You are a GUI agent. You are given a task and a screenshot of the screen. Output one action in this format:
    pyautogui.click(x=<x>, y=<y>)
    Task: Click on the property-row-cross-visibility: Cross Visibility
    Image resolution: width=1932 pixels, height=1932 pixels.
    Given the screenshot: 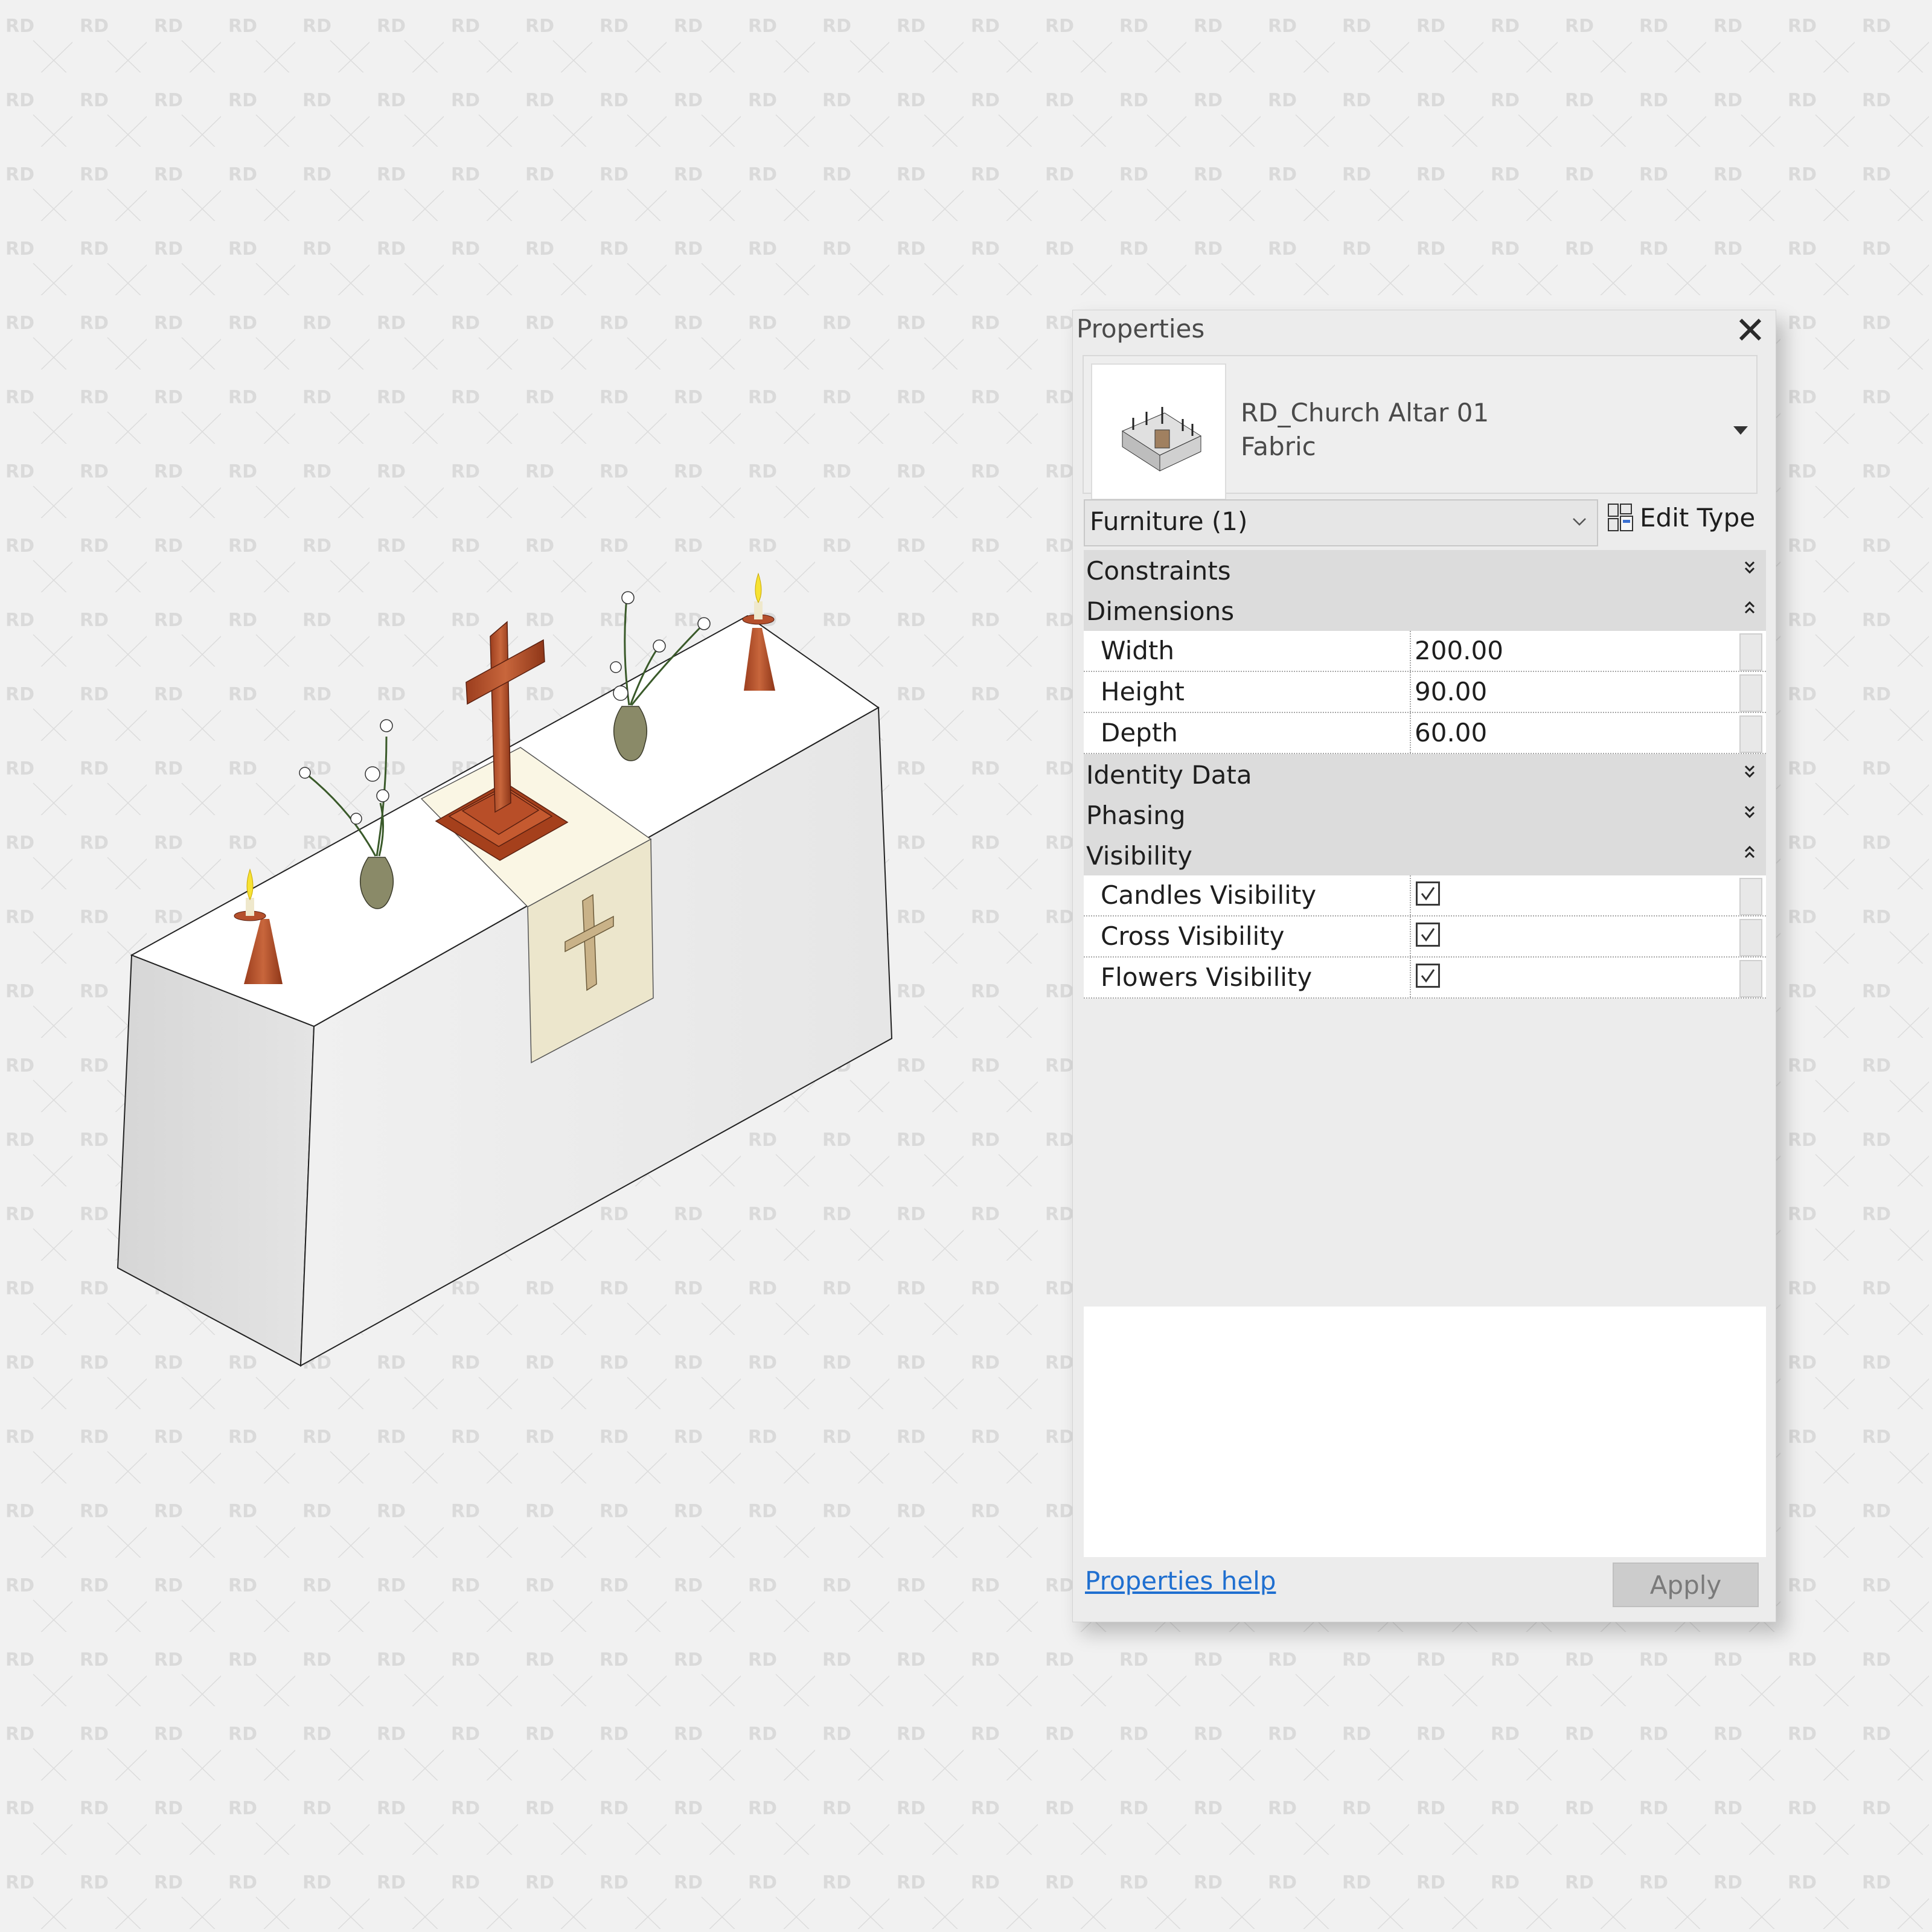 What is the action you would take?
    pyautogui.click(x=1425, y=937)
    